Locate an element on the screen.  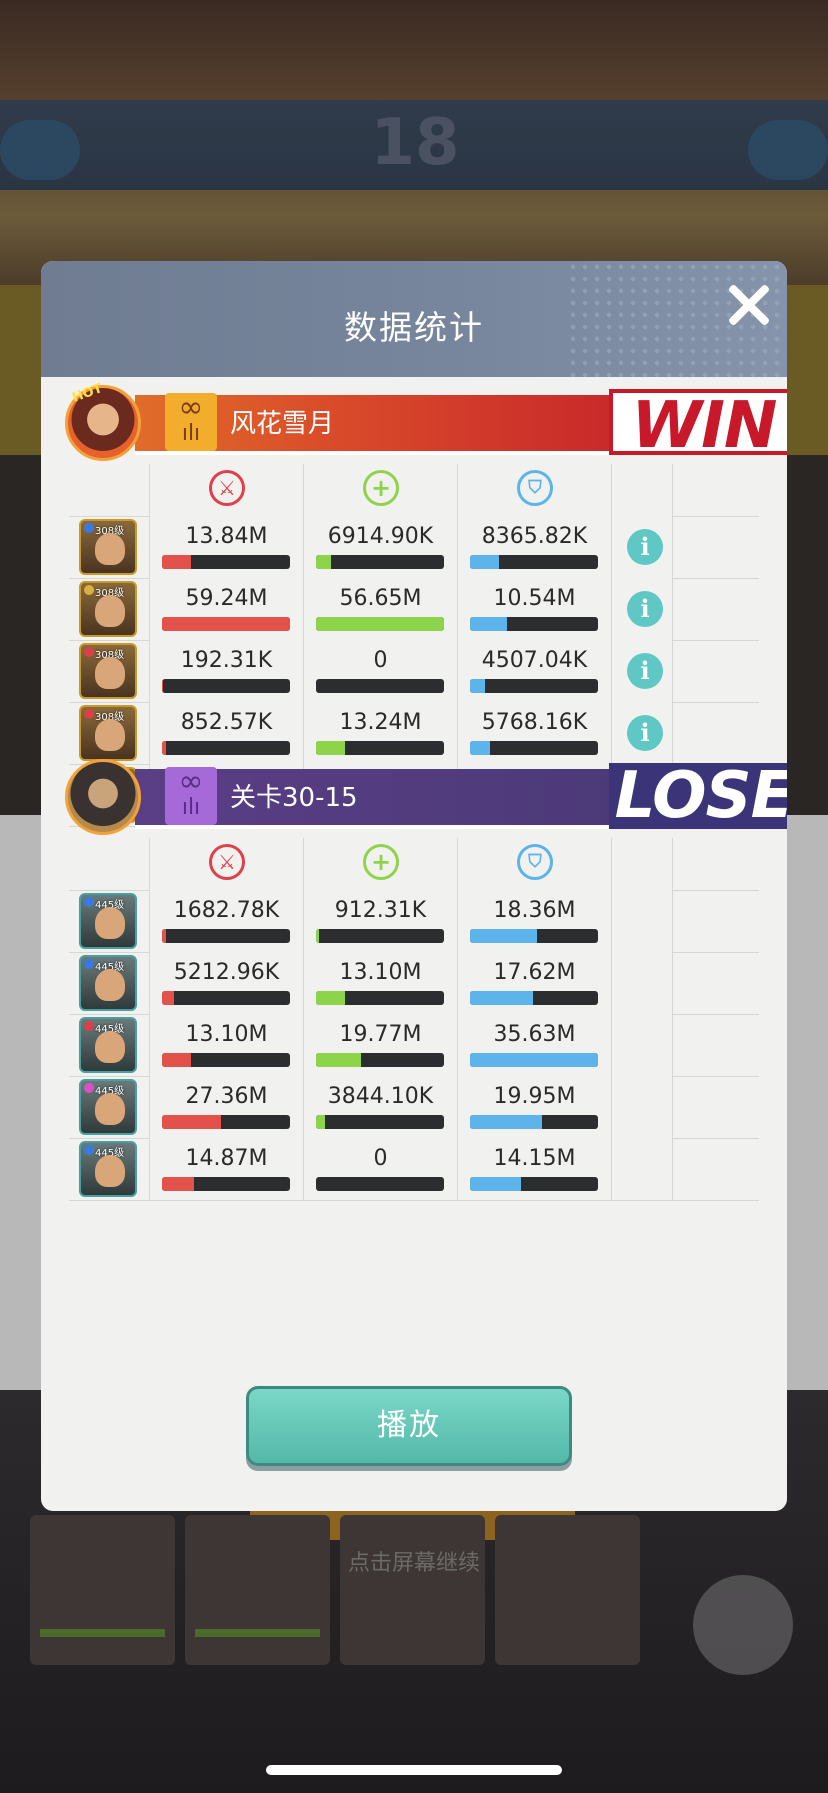
hero-stat-row: 308级 59.24M 56.65M 10.54M i is located at coordinates (414, 609).